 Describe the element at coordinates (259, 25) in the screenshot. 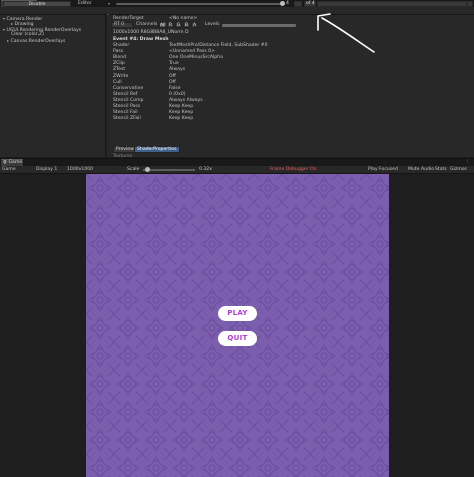

I see `levels-slider` at that location.